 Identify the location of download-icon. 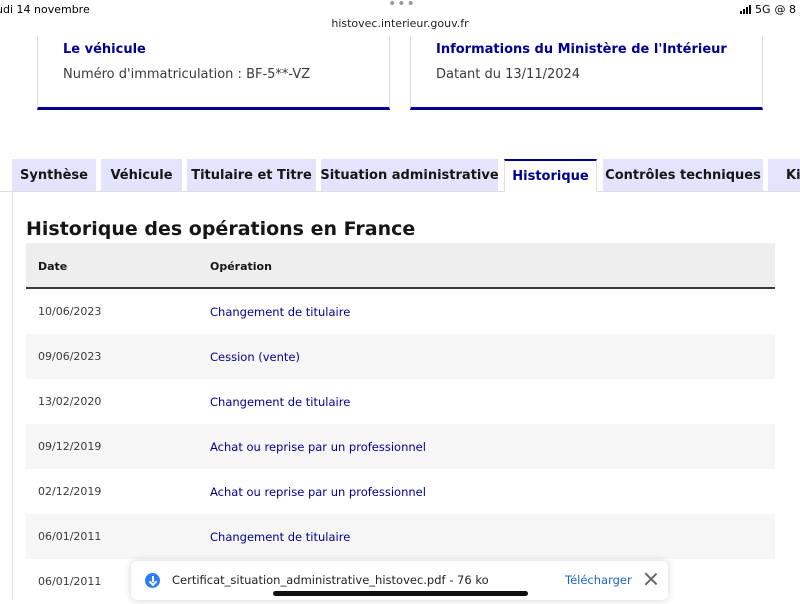
(152, 580).